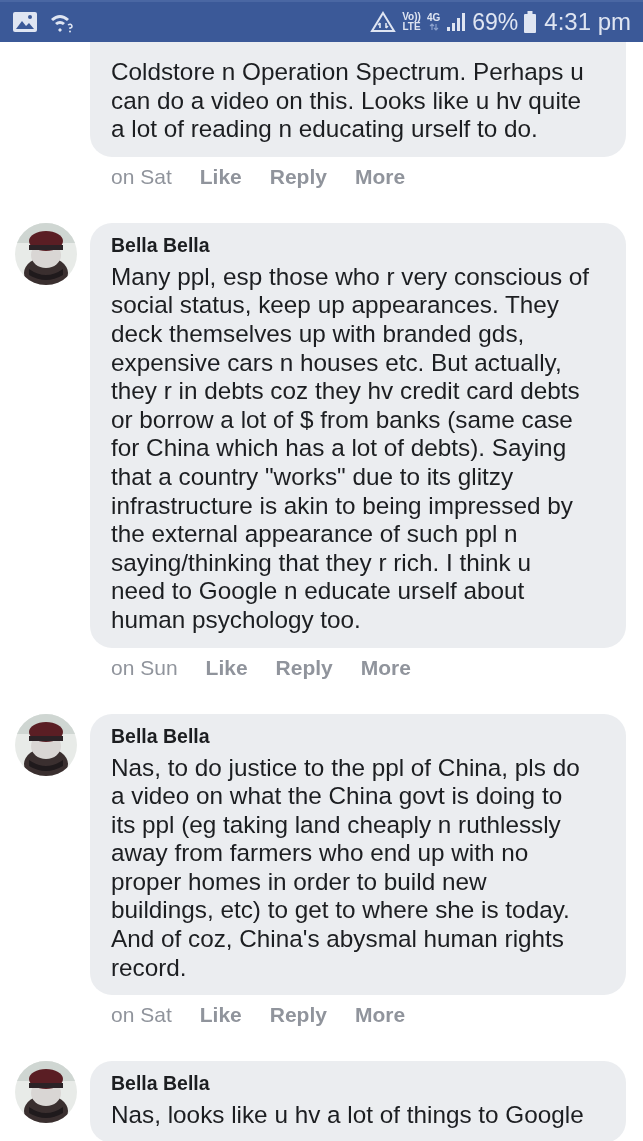  What do you see at coordinates (383, 22) in the screenshot?
I see `data-saver-icon` at bounding box center [383, 22].